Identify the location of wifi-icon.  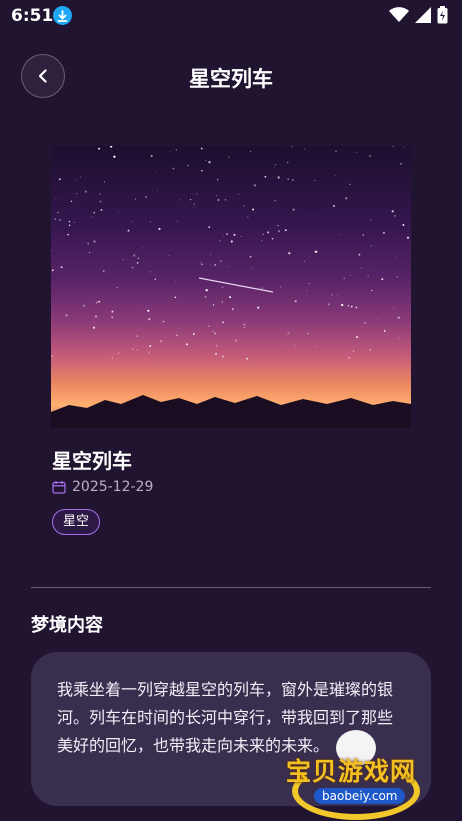
(399, 14).